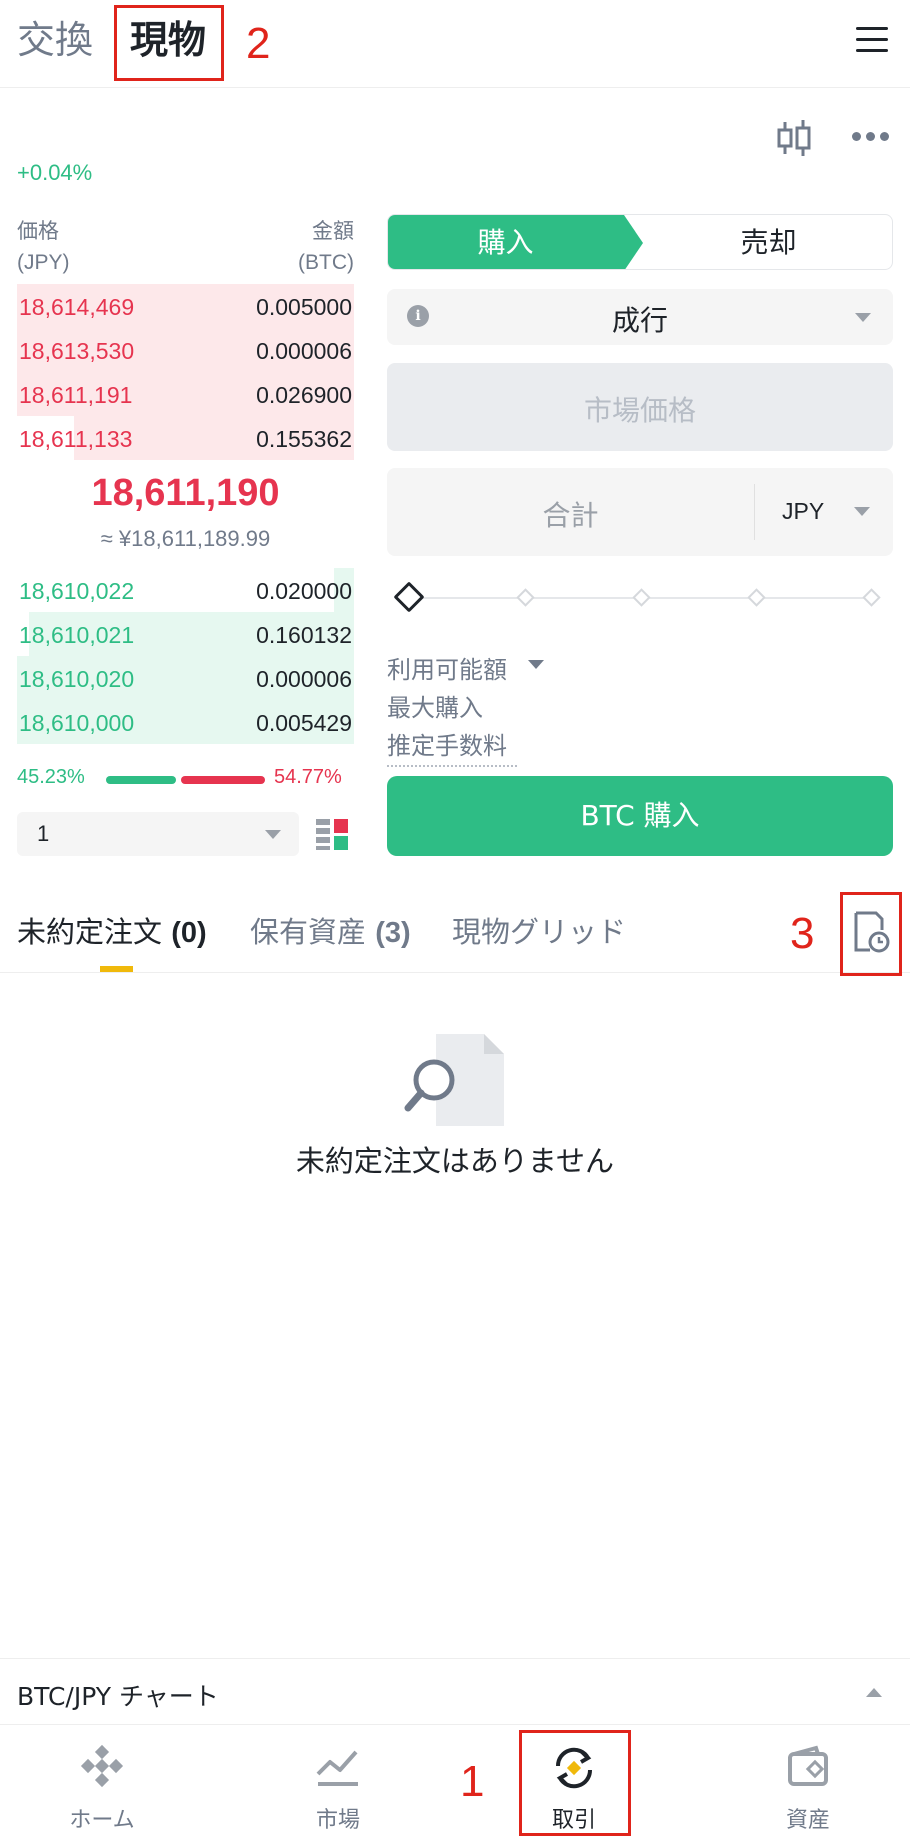 This screenshot has height=1840, width=910. What do you see at coordinates (455, 1691) in the screenshot?
I see `chart-toggle-bar: BTC/JPY チャート` at bounding box center [455, 1691].